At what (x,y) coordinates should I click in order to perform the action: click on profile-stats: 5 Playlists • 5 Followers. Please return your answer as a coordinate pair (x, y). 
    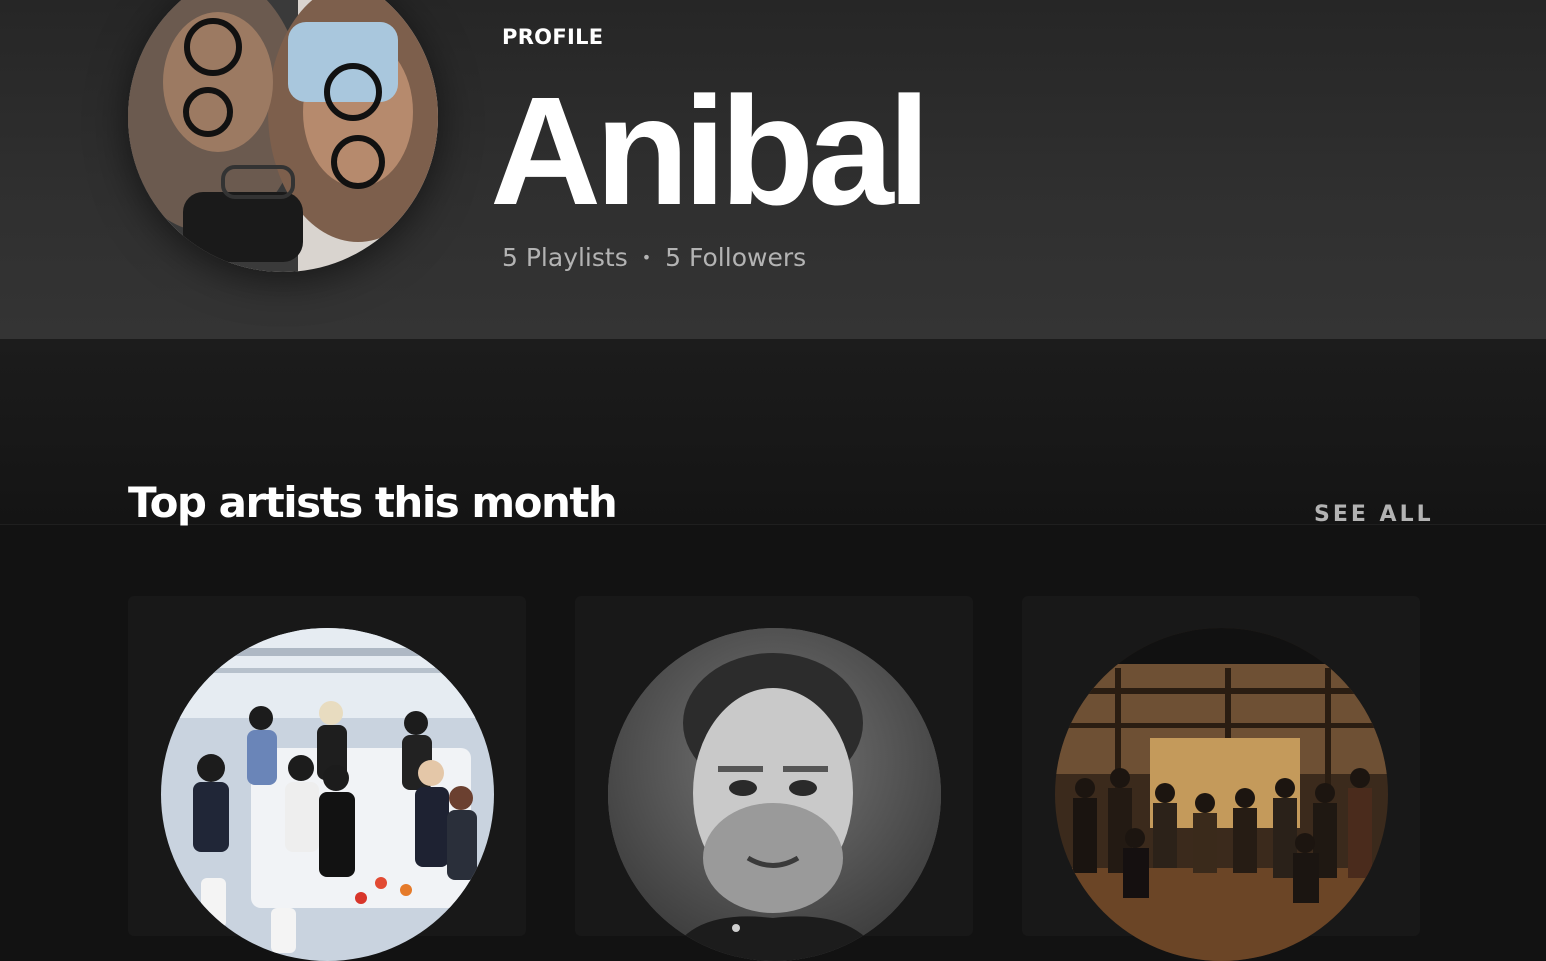
    Looking at the image, I should click on (654, 258).